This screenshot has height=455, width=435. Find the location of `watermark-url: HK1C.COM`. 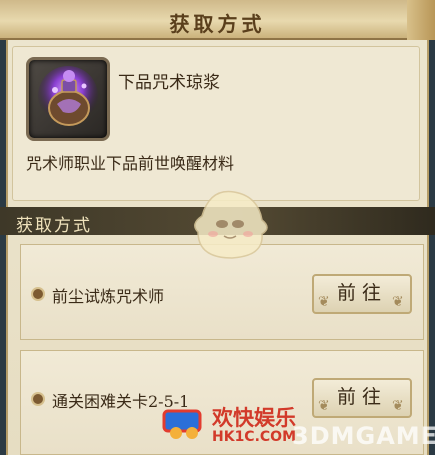

watermark-url: HK1C.COM is located at coordinates (254, 437).